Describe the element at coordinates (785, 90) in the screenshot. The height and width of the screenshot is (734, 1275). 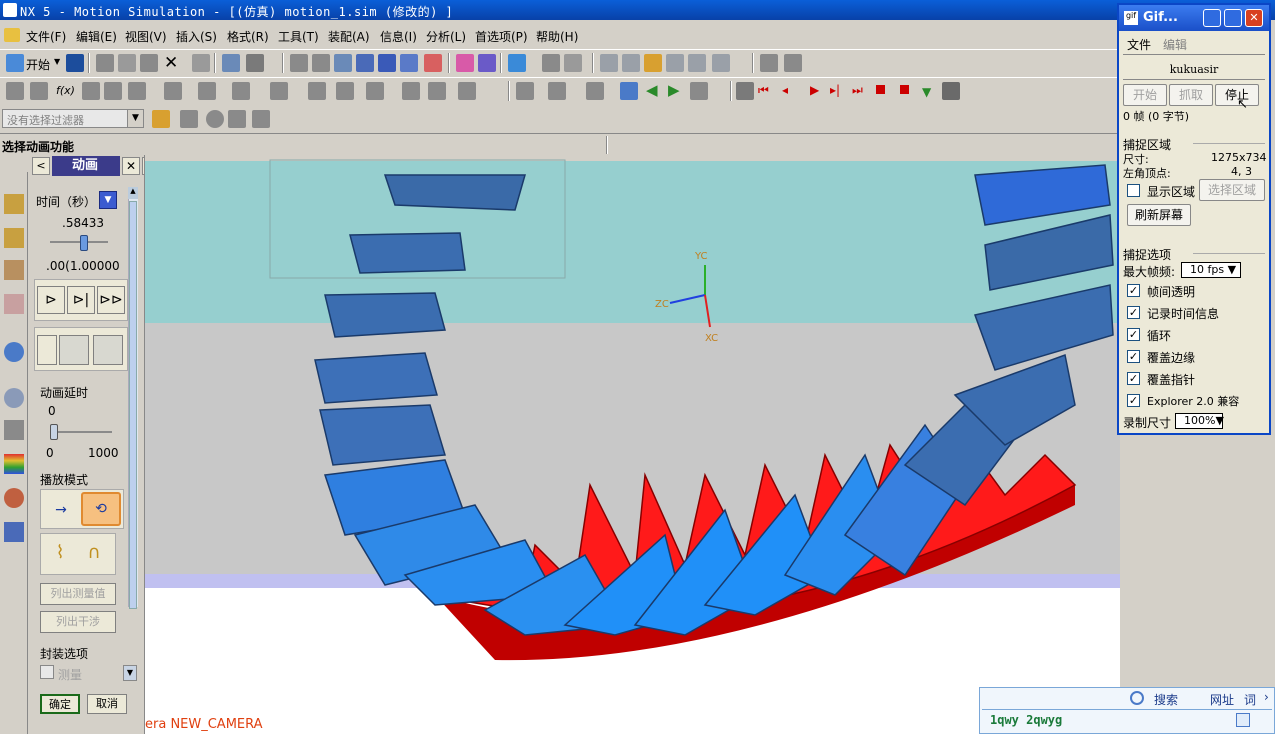
I see `step-back-icon: ◂` at that location.